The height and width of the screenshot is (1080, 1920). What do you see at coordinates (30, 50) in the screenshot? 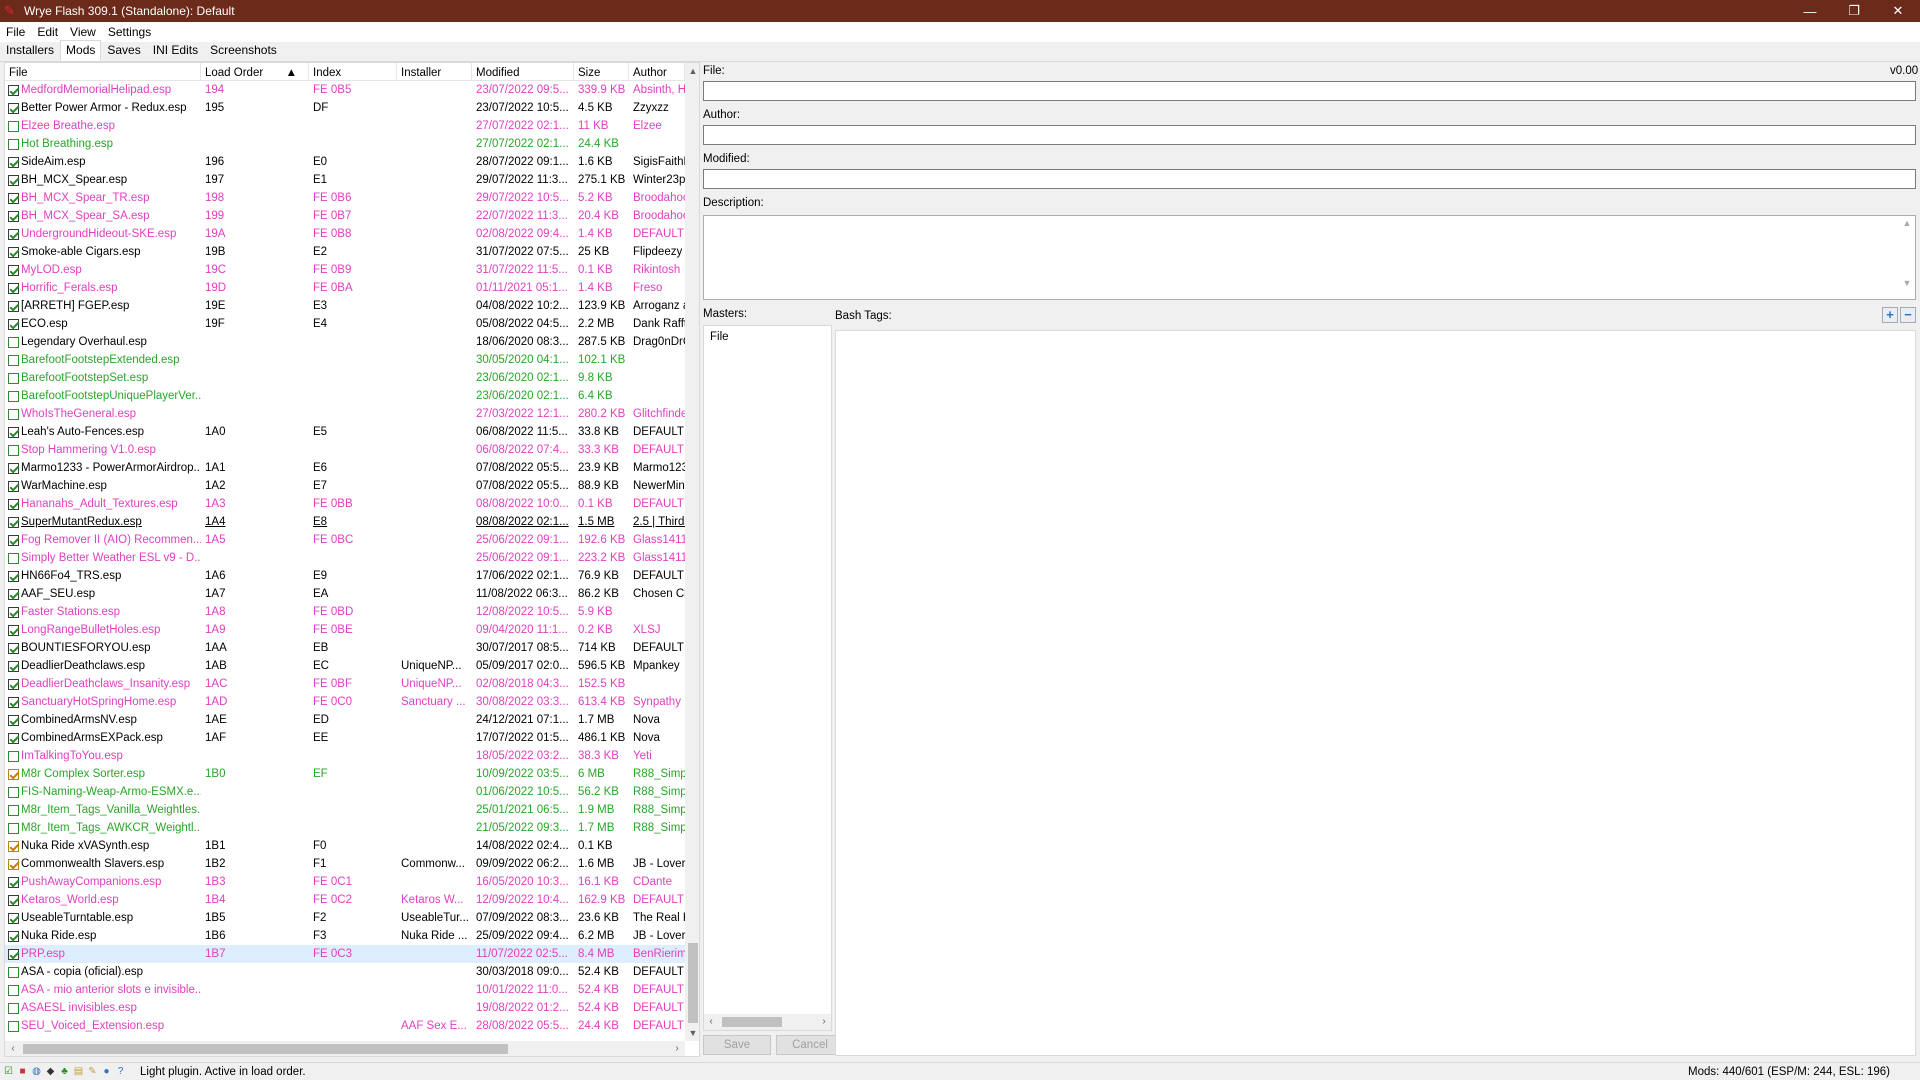
I see `tab-installers: Installers` at bounding box center [30, 50].